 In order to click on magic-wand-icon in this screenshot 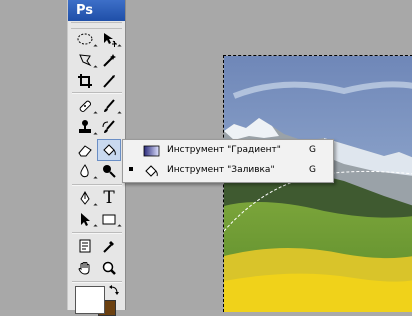, I will do `click(109, 60)`.